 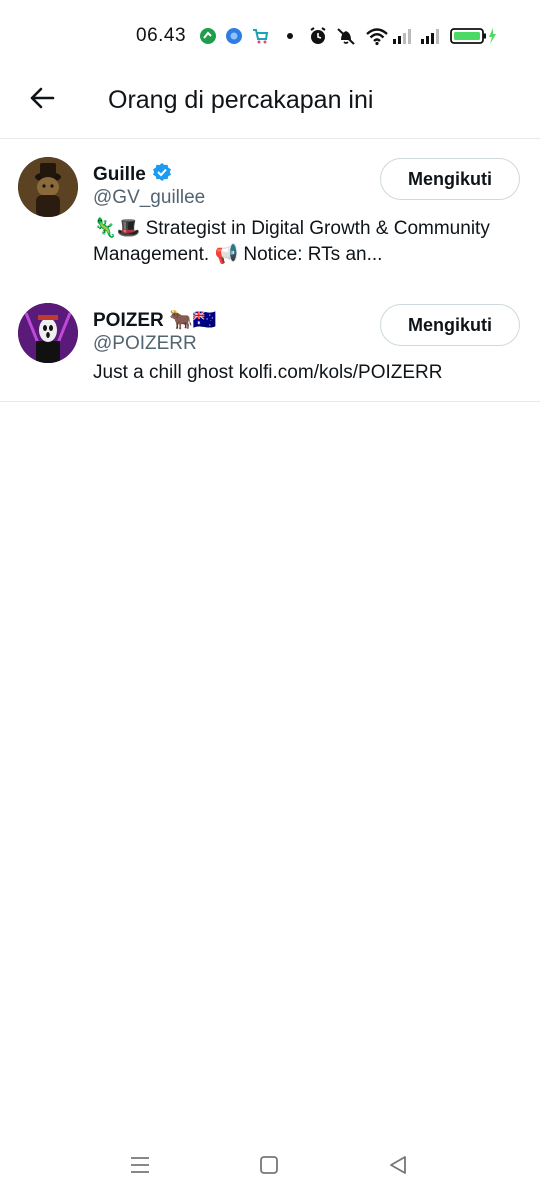 I want to click on home-square-icon, so click(x=269, y=1167).